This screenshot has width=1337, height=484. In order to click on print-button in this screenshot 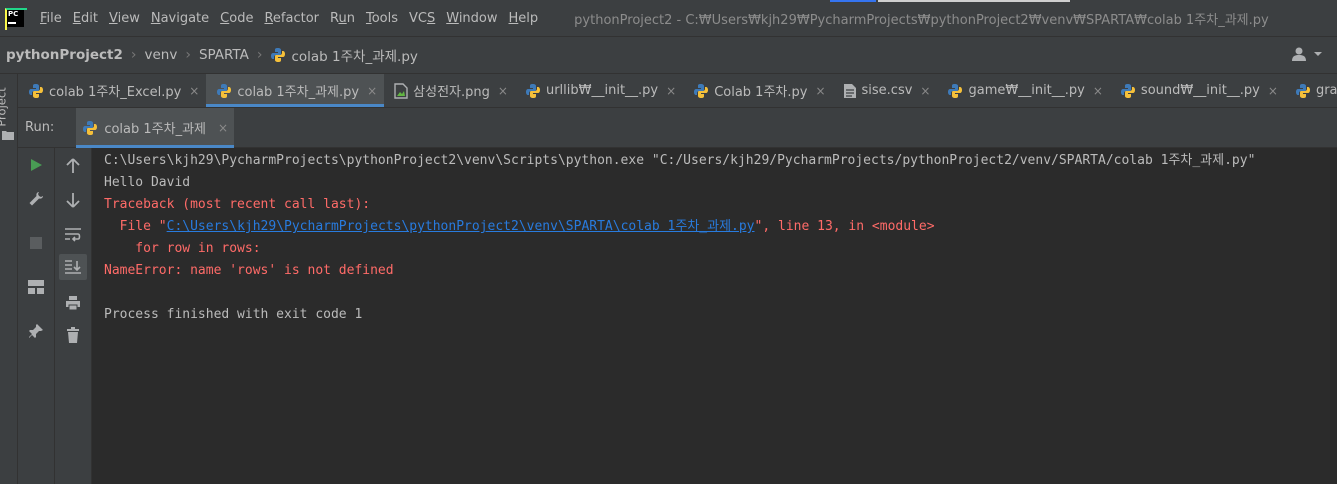, I will do `click(73, 303)`.